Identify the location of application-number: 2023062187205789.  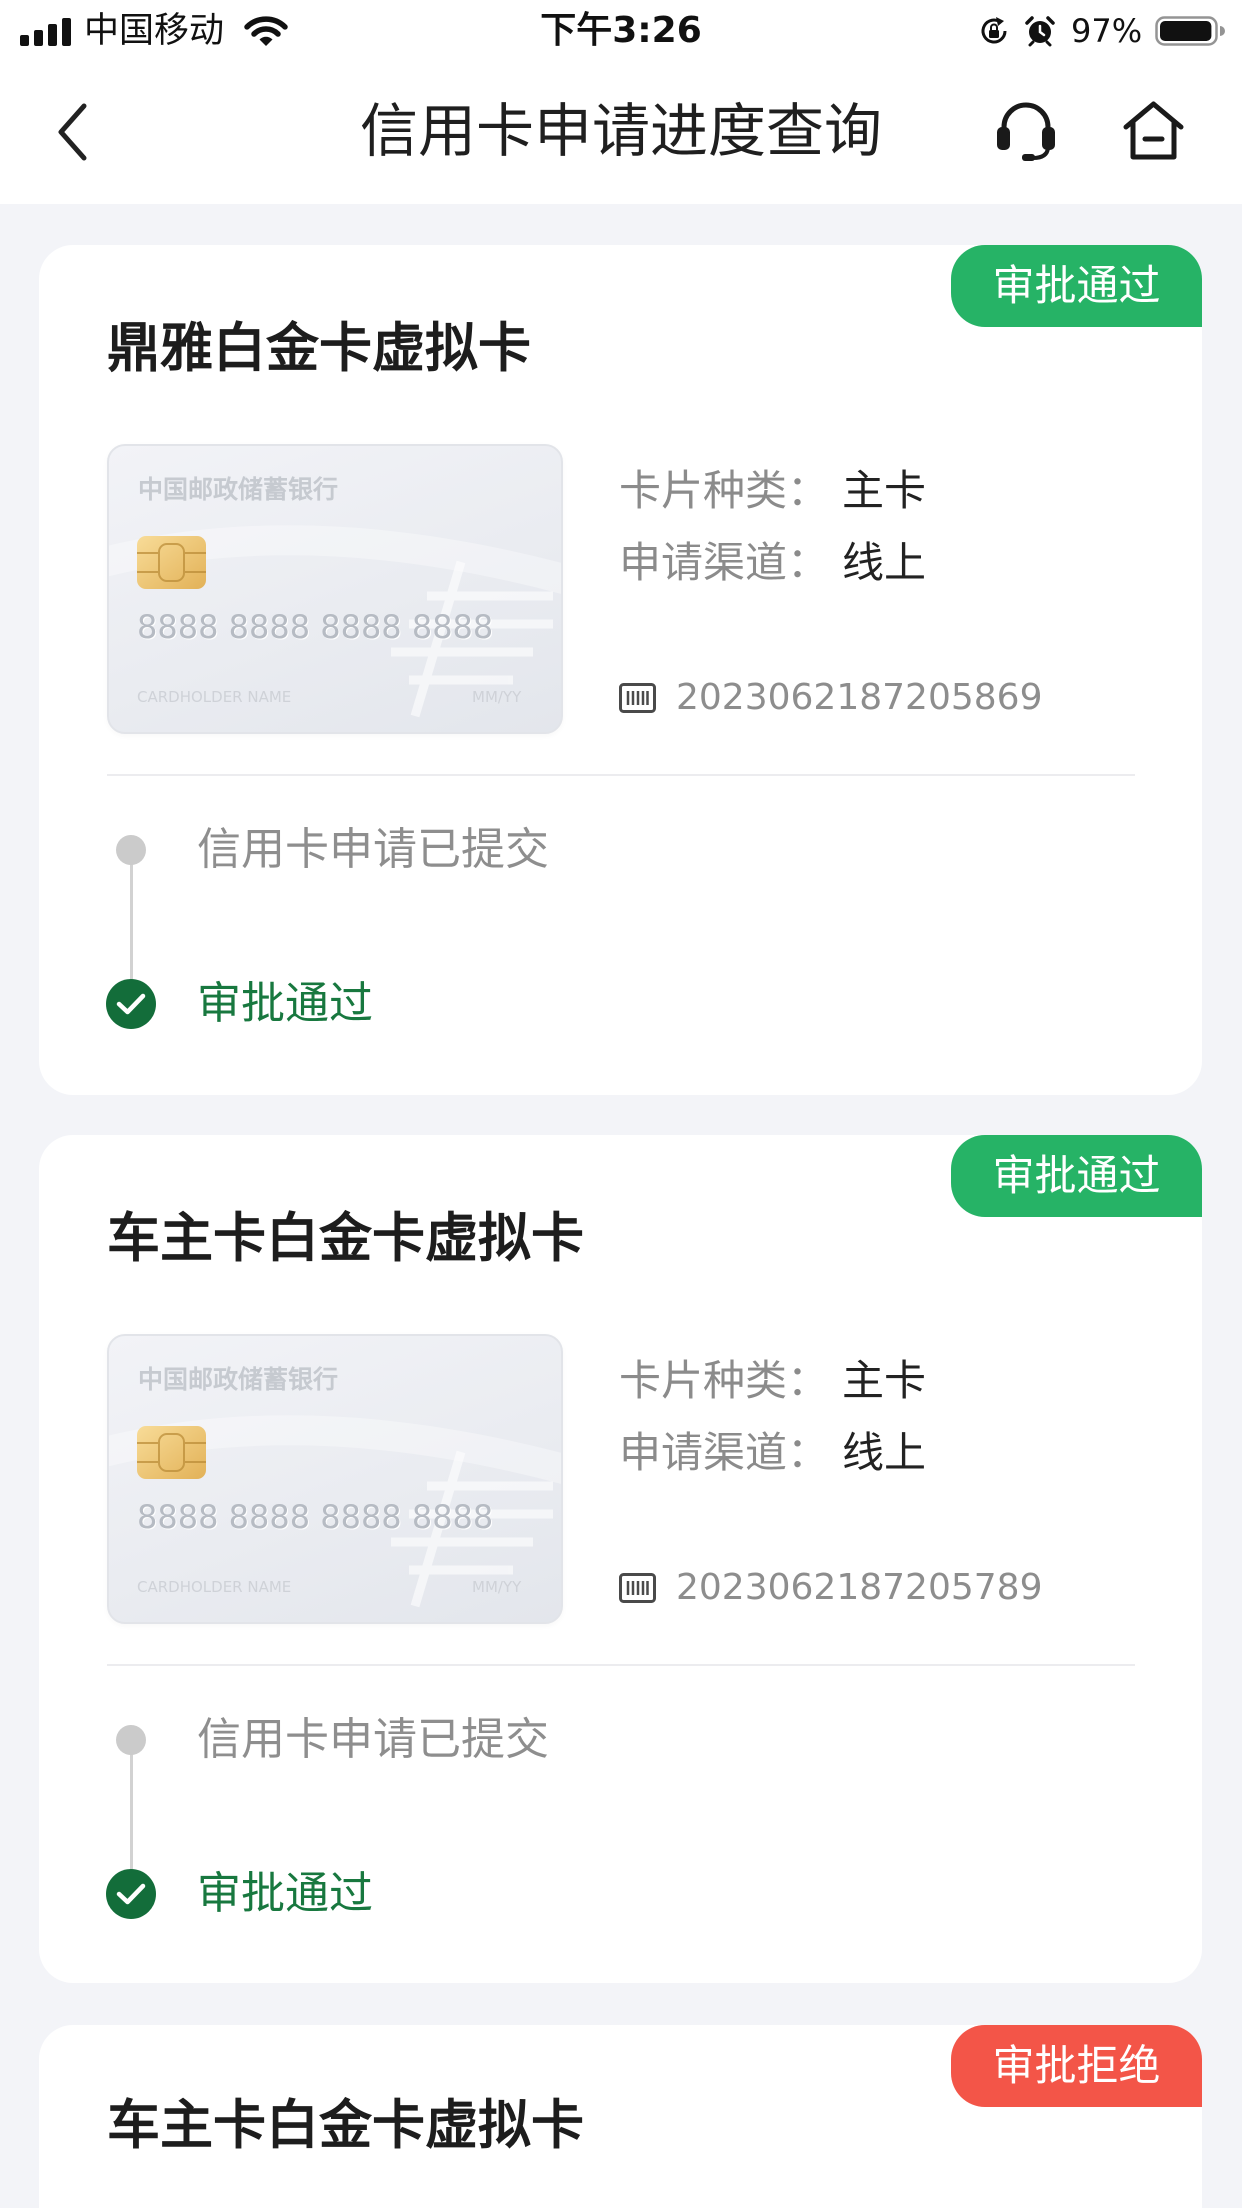
(859, 1587).